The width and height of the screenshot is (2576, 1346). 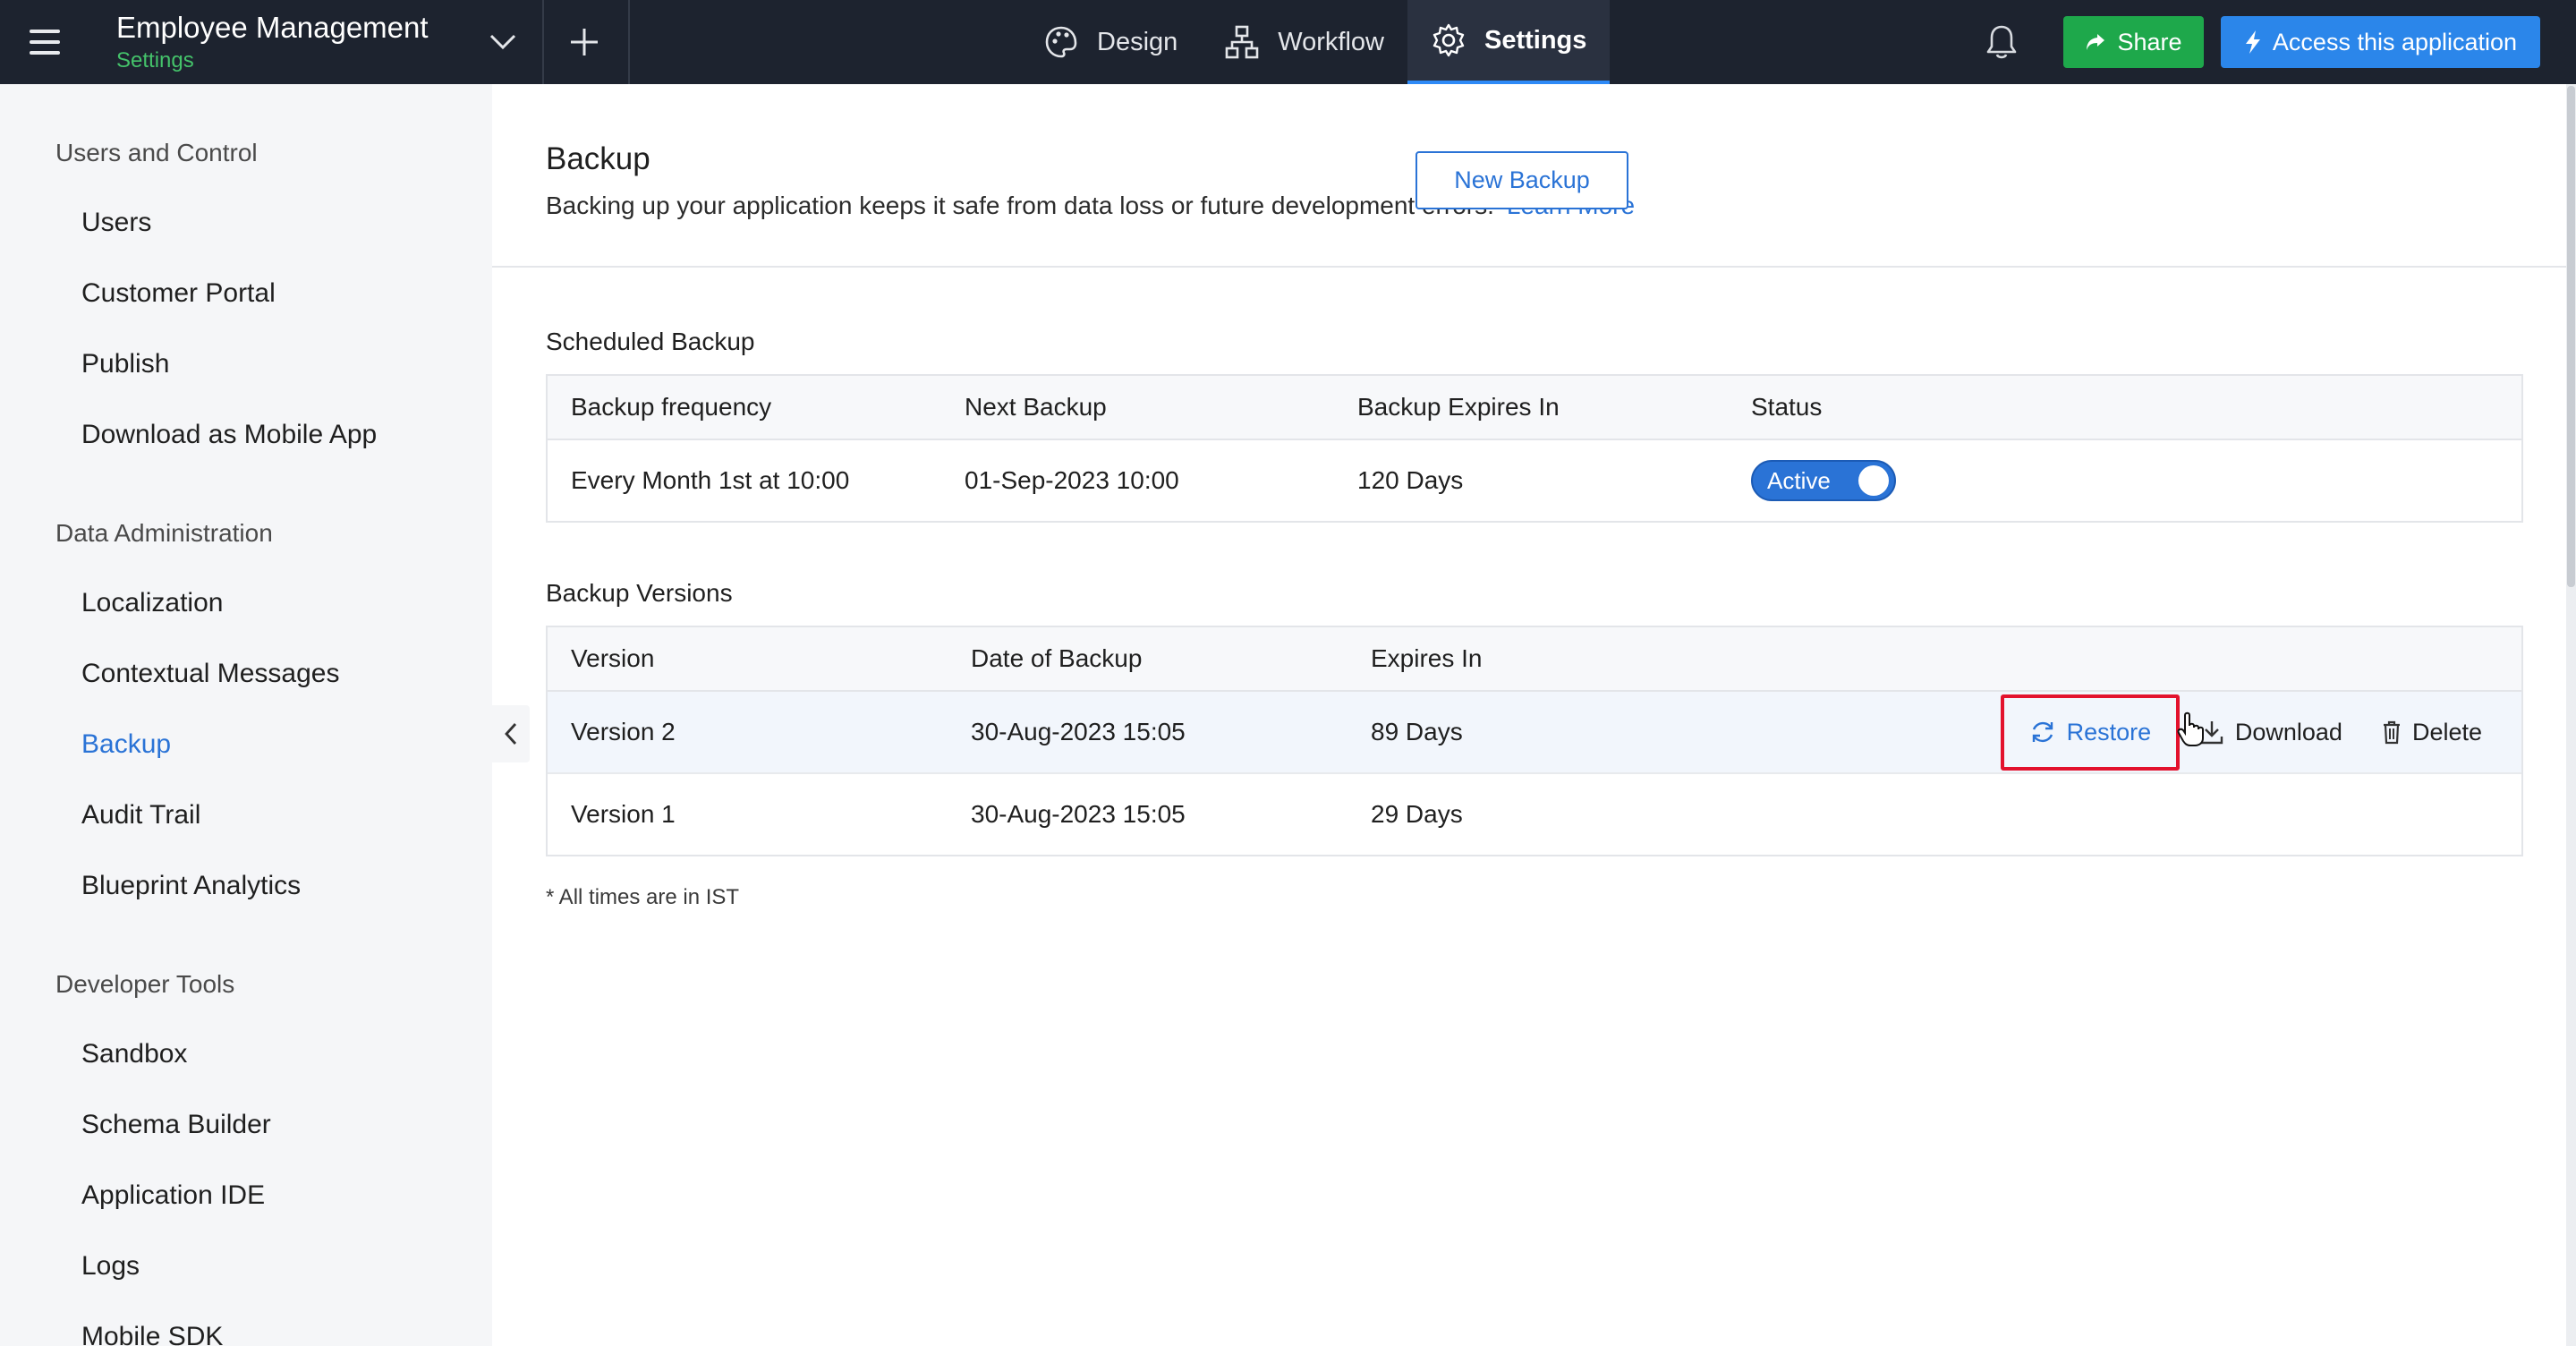 What do you see at coordinates (1449, 40) in the screenshot?
I see `gear-icon` at bounding box center [1449, 40].